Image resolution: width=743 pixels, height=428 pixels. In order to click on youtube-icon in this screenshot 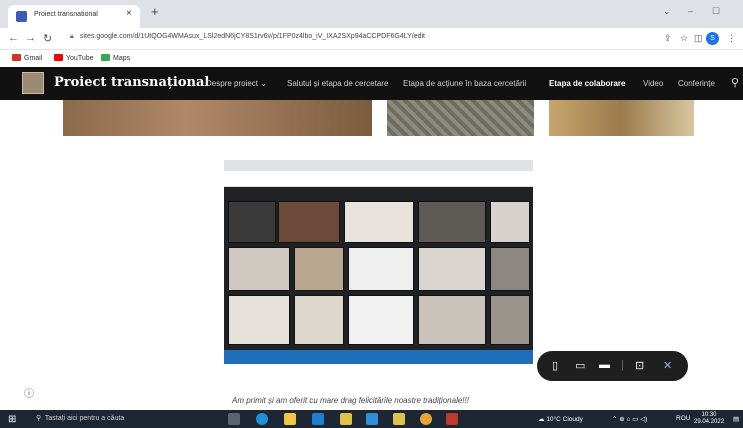, I will do `click(58, 57)`.